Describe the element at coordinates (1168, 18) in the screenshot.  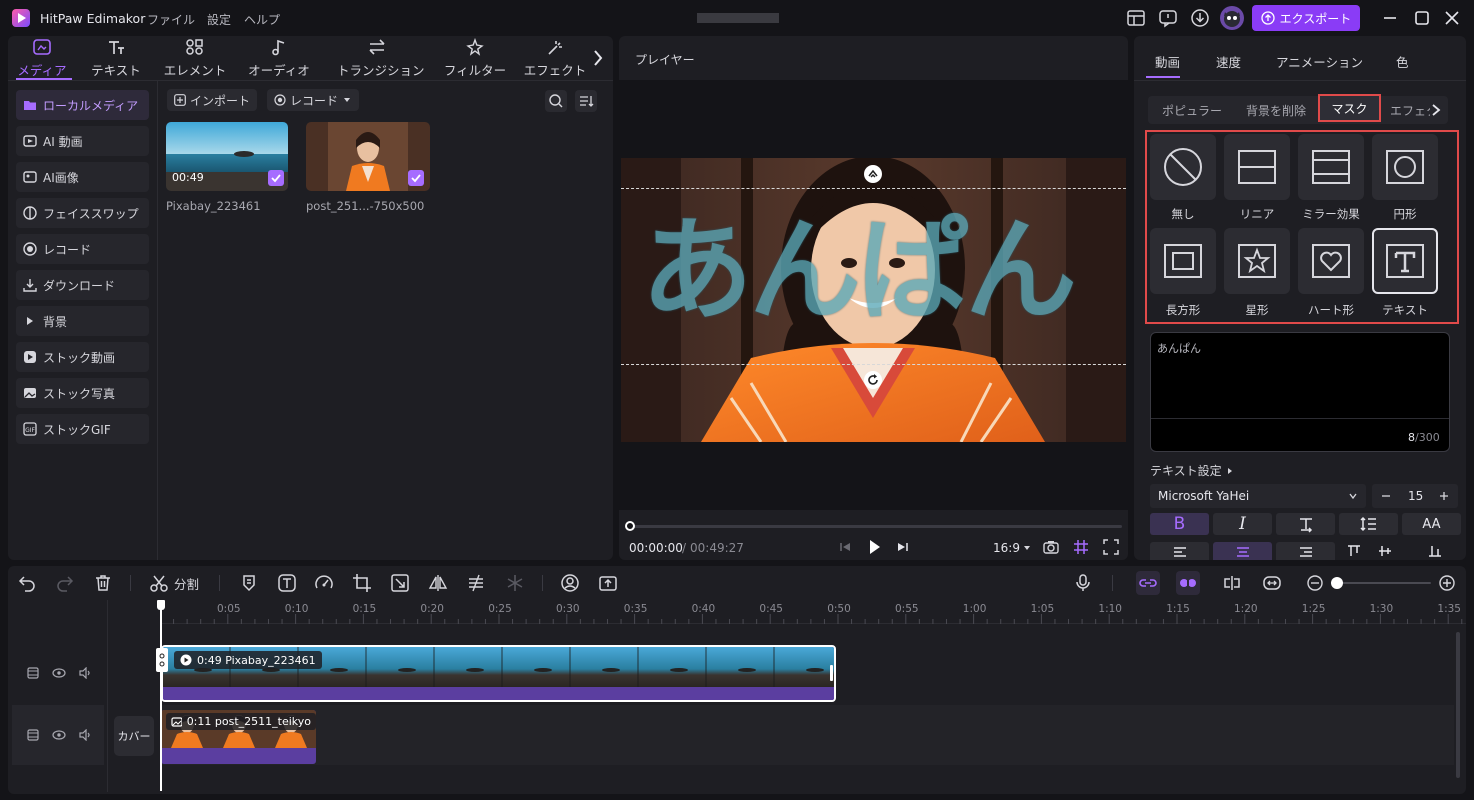
I see `feedback-icon` at that location.